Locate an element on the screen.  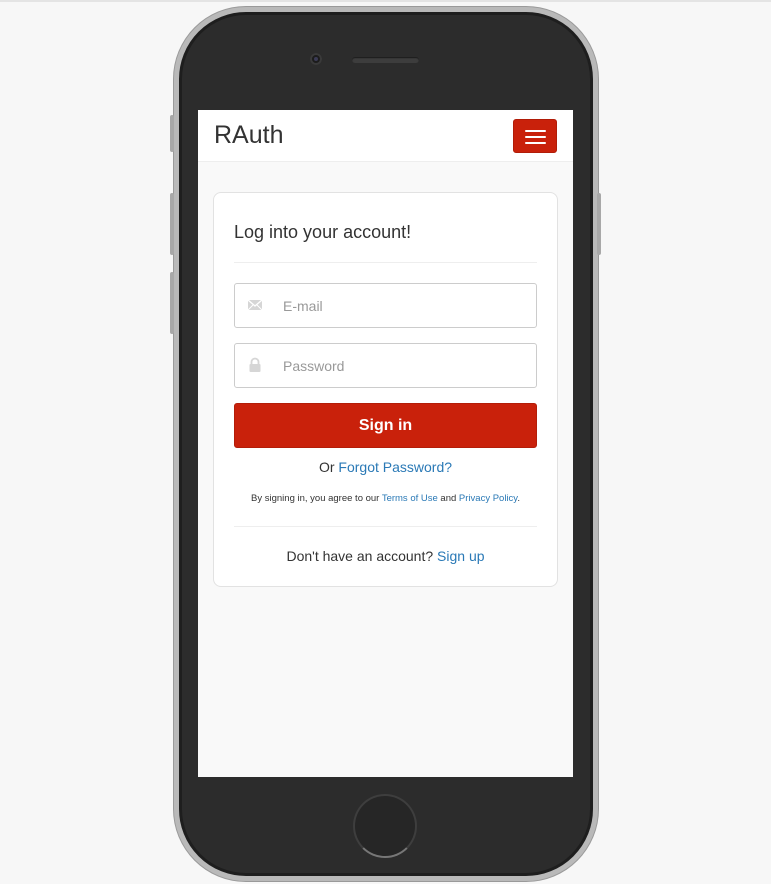
footer-divider is located at coordinates (385, 526).